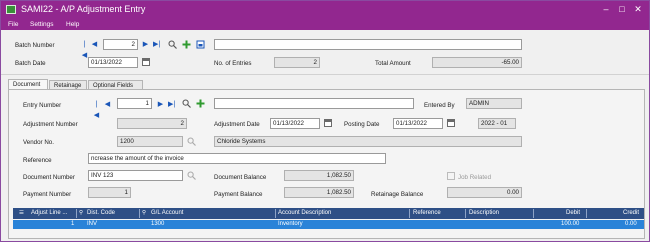 This screenshot has width=650, height=242. I want to click on payment-balance-value: 1,082.50, so click(319, 192).